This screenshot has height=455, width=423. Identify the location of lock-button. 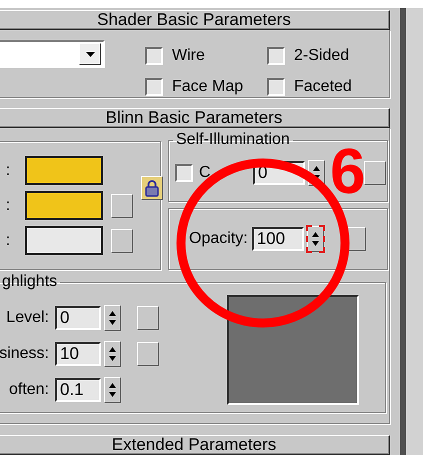
(152, 188).